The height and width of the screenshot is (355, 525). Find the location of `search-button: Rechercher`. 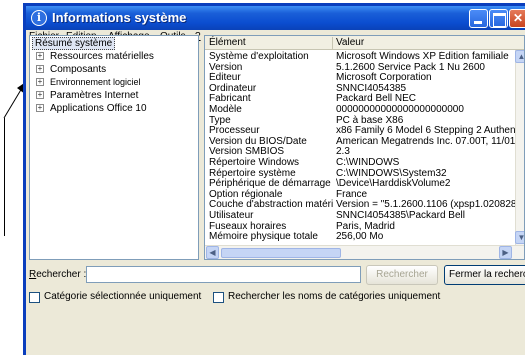

search-button: Rechercher is located at coordinates (402, 275).